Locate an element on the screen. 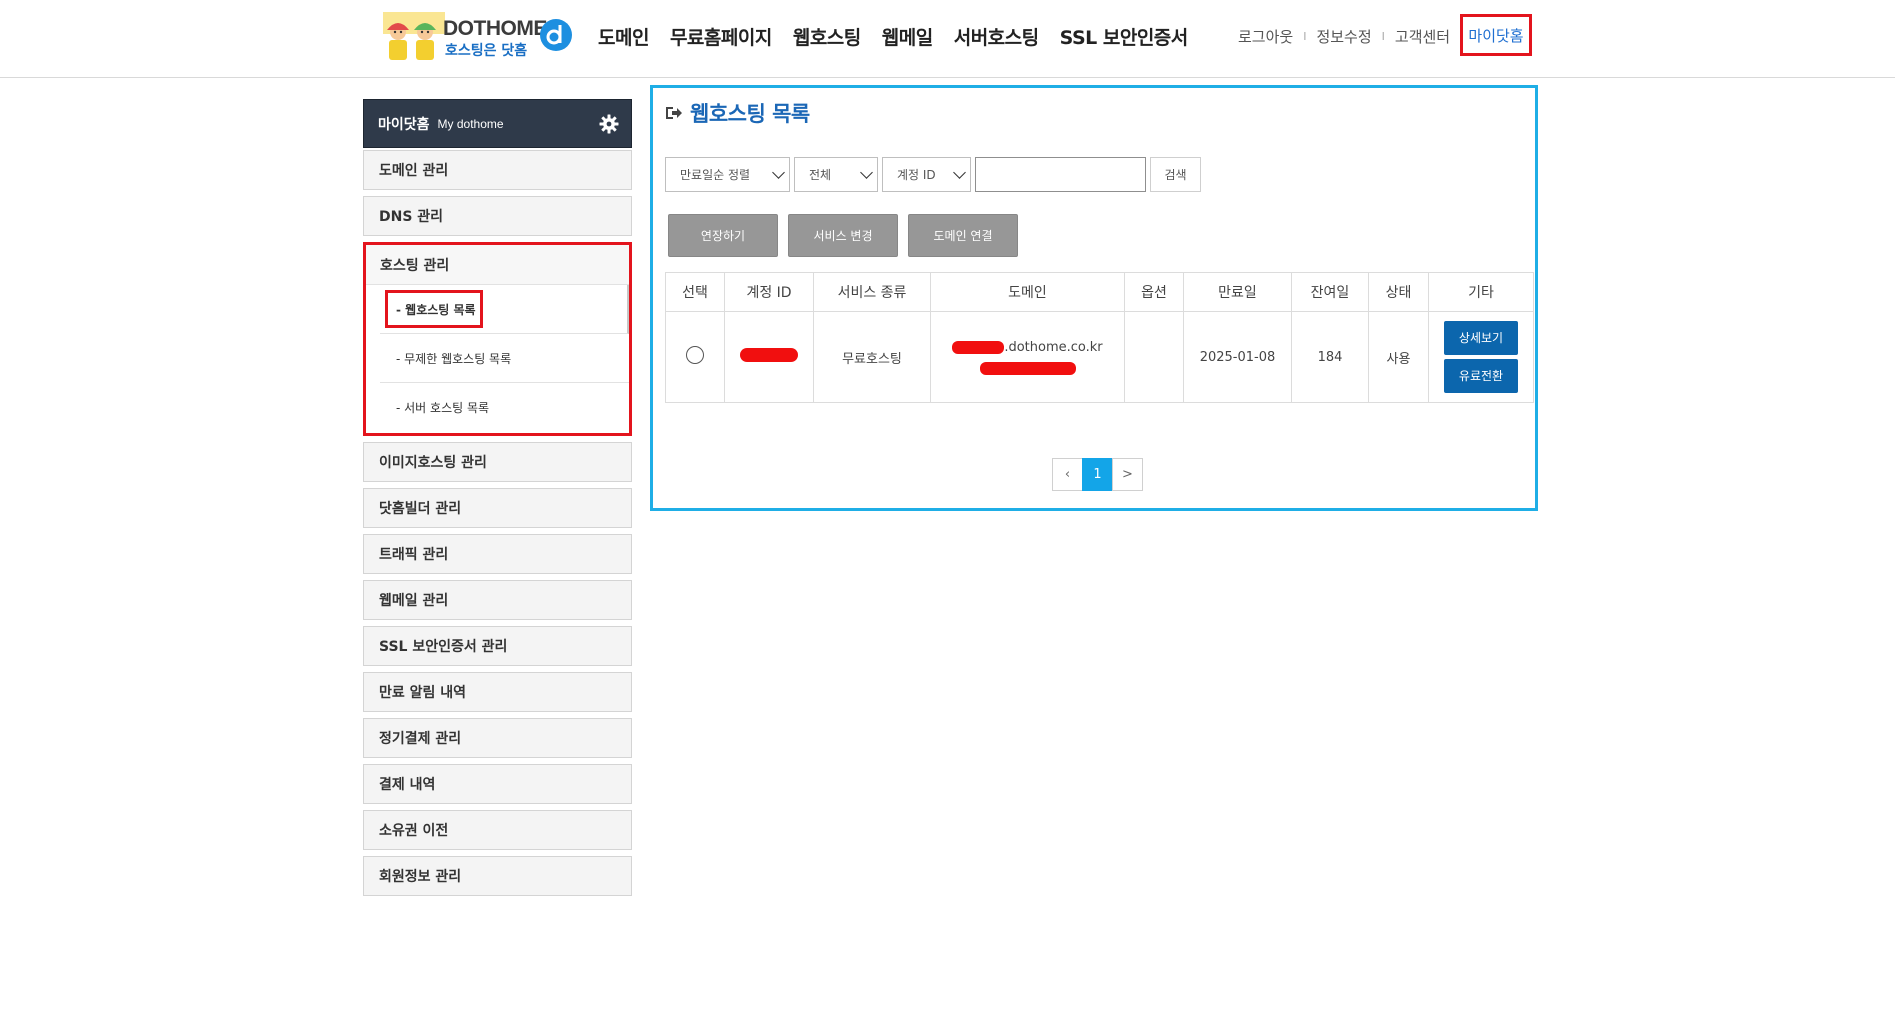  sidebar-item-payment-history: 결제 내역 is located at coordinates (497, 784).